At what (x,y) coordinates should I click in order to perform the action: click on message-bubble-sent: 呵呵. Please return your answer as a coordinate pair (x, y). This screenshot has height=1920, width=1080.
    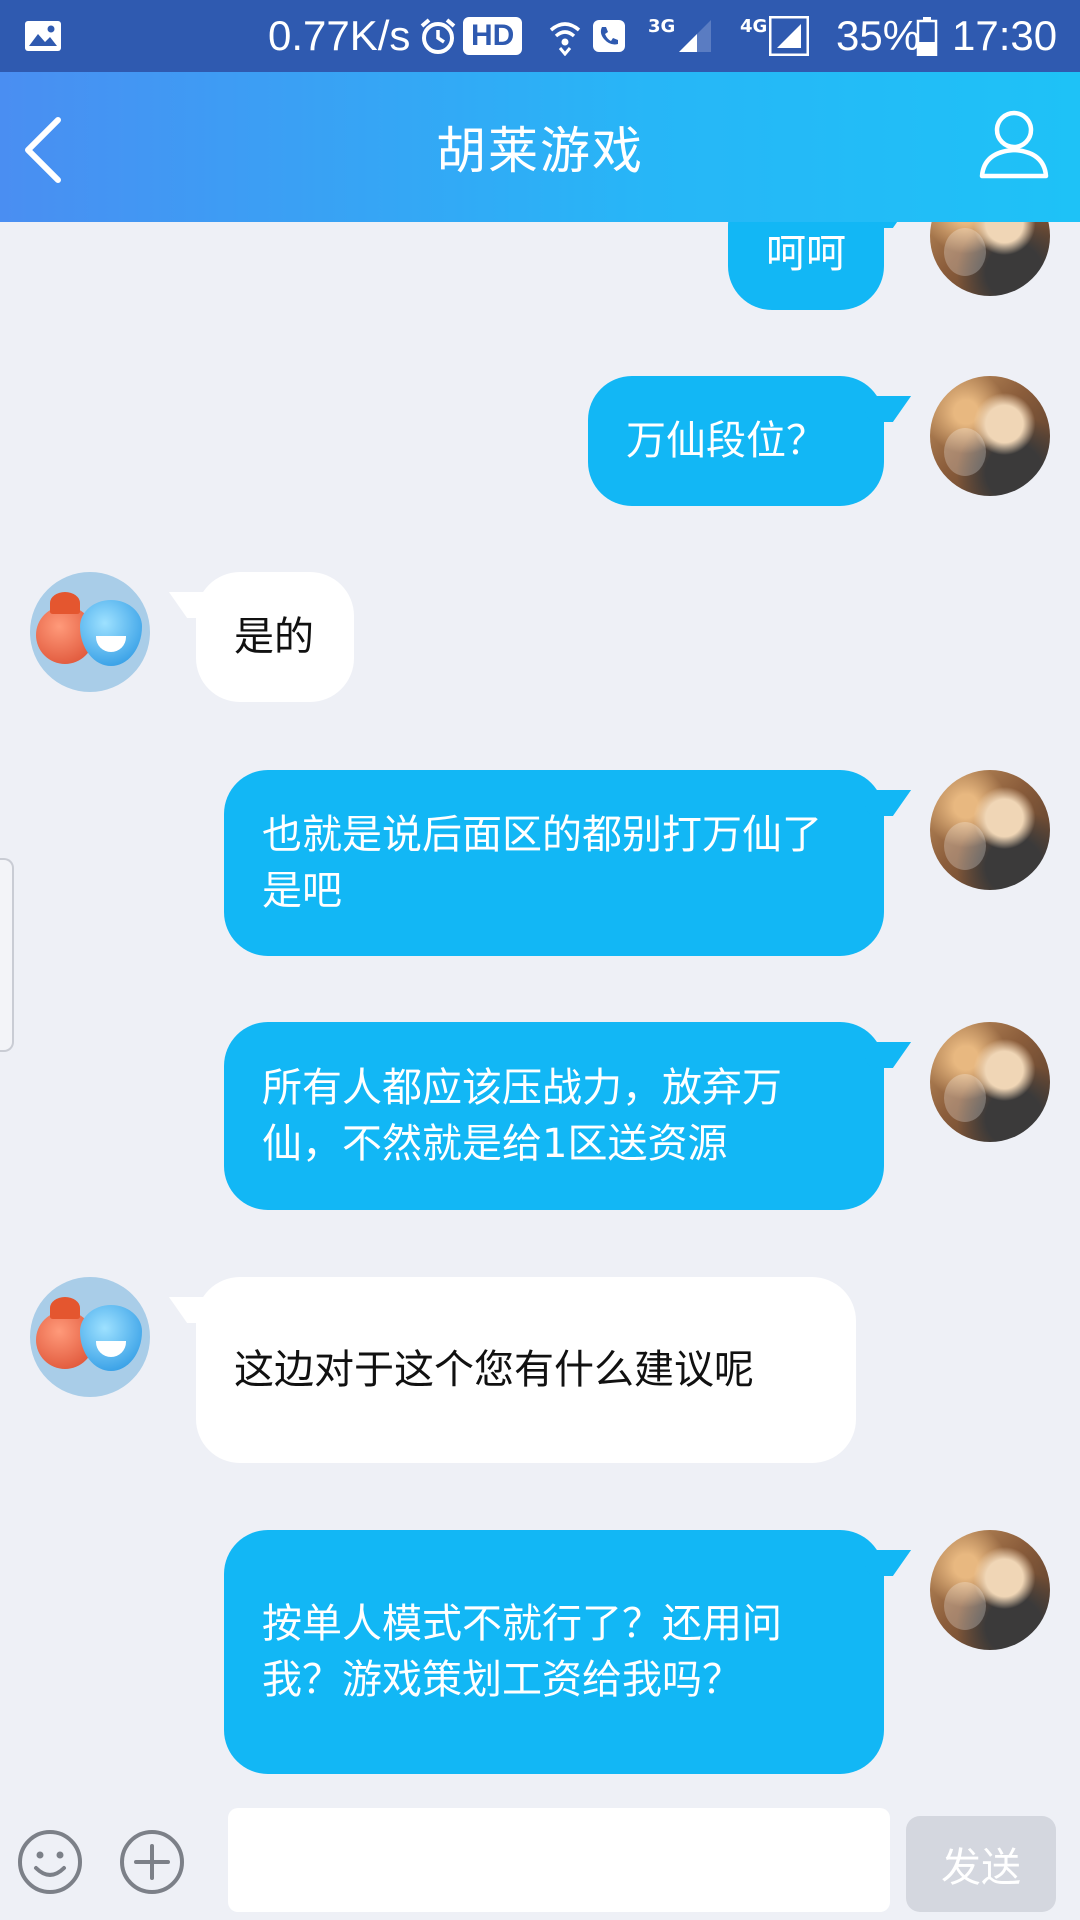
    Looking at the image, I should click on (806, 266).